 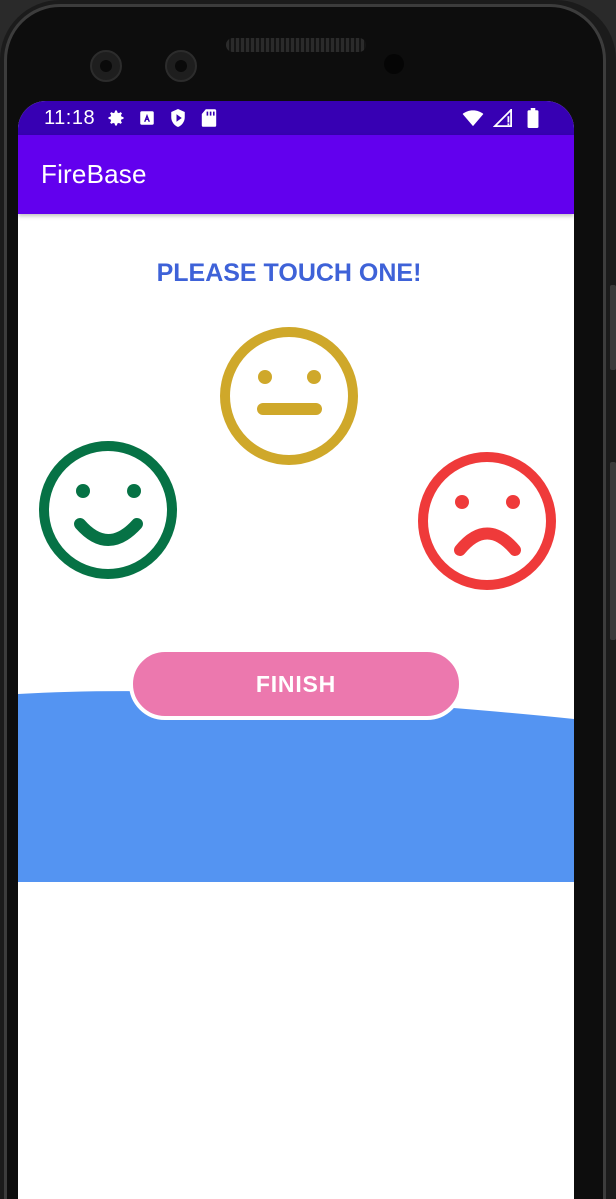 What do you see at coordinates (106, 66) in the screenshot?
I see `front-camera` at bounding box center [106, 66].